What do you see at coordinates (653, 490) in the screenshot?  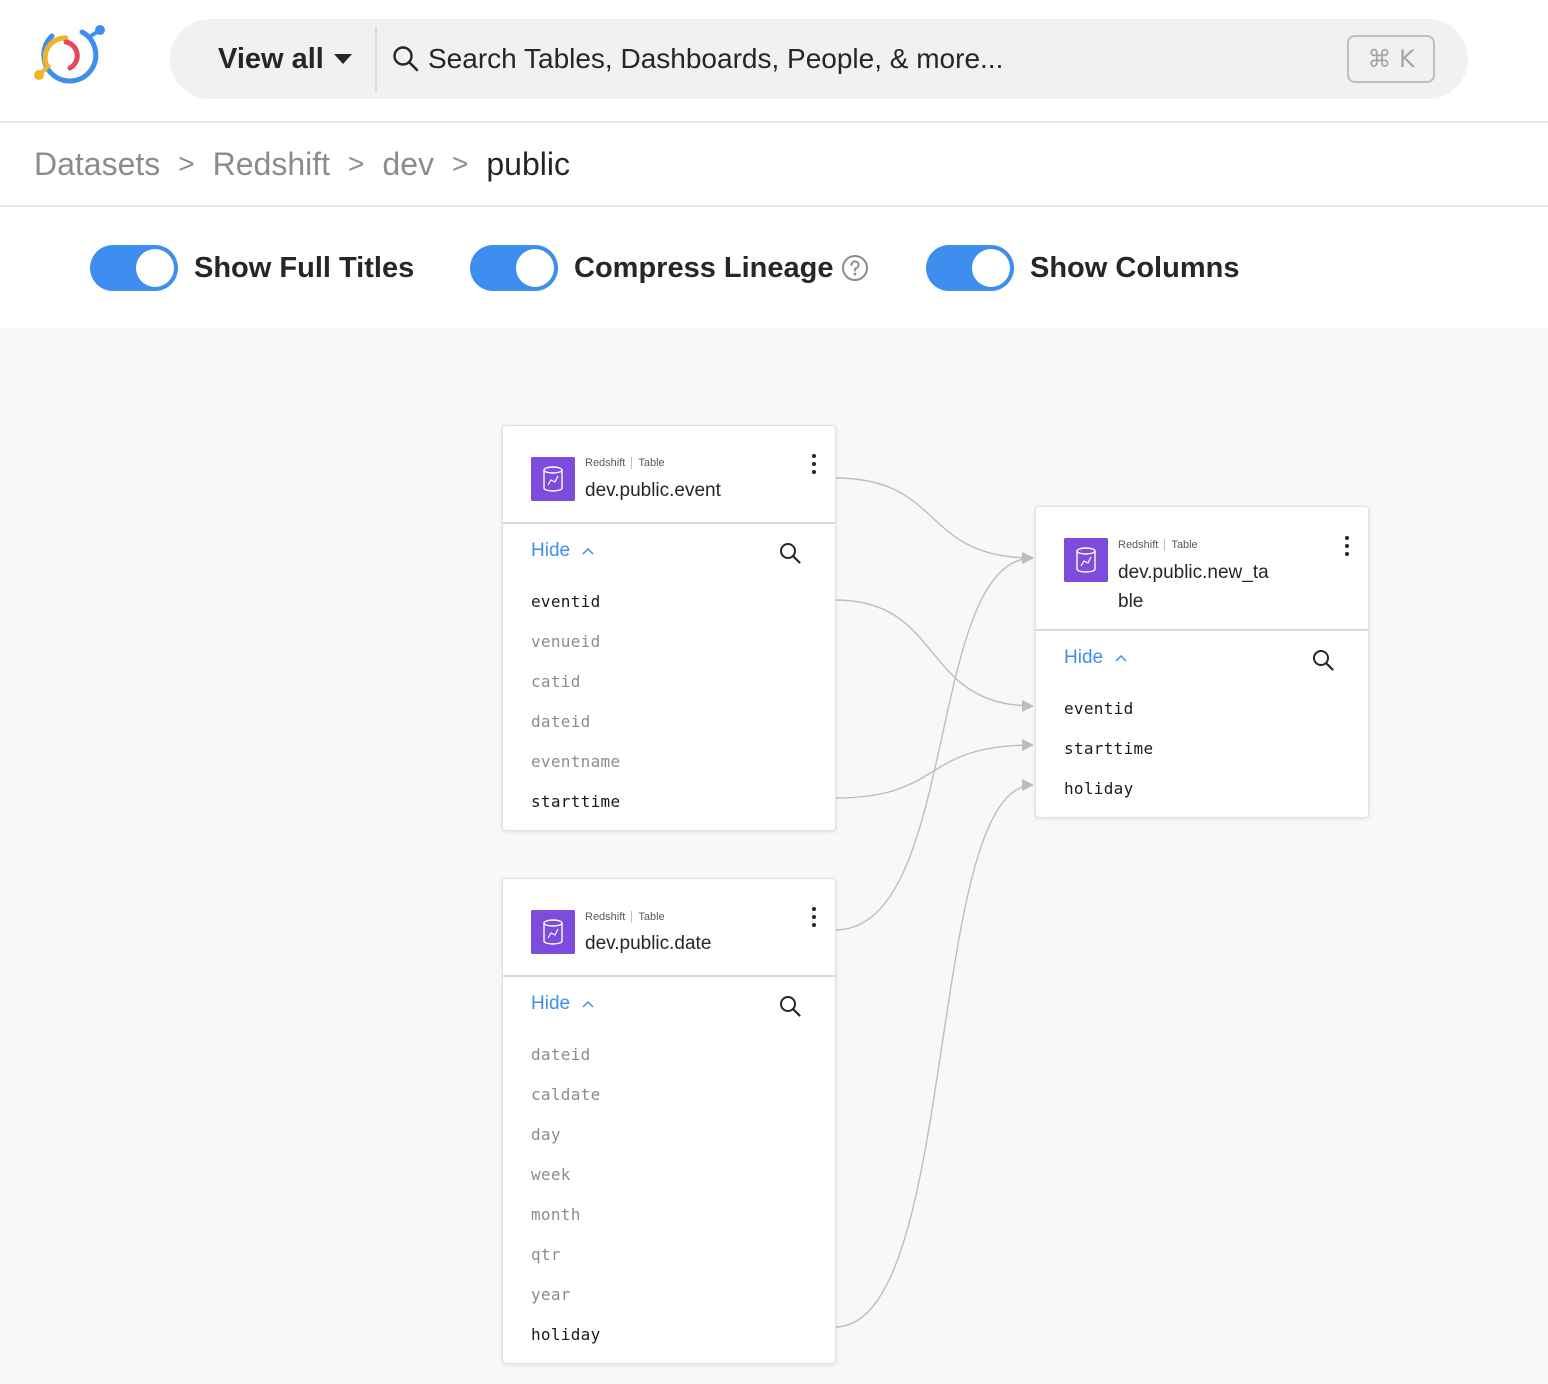 I see `node-title: dev.public.event` at bounding box center [653, 490].